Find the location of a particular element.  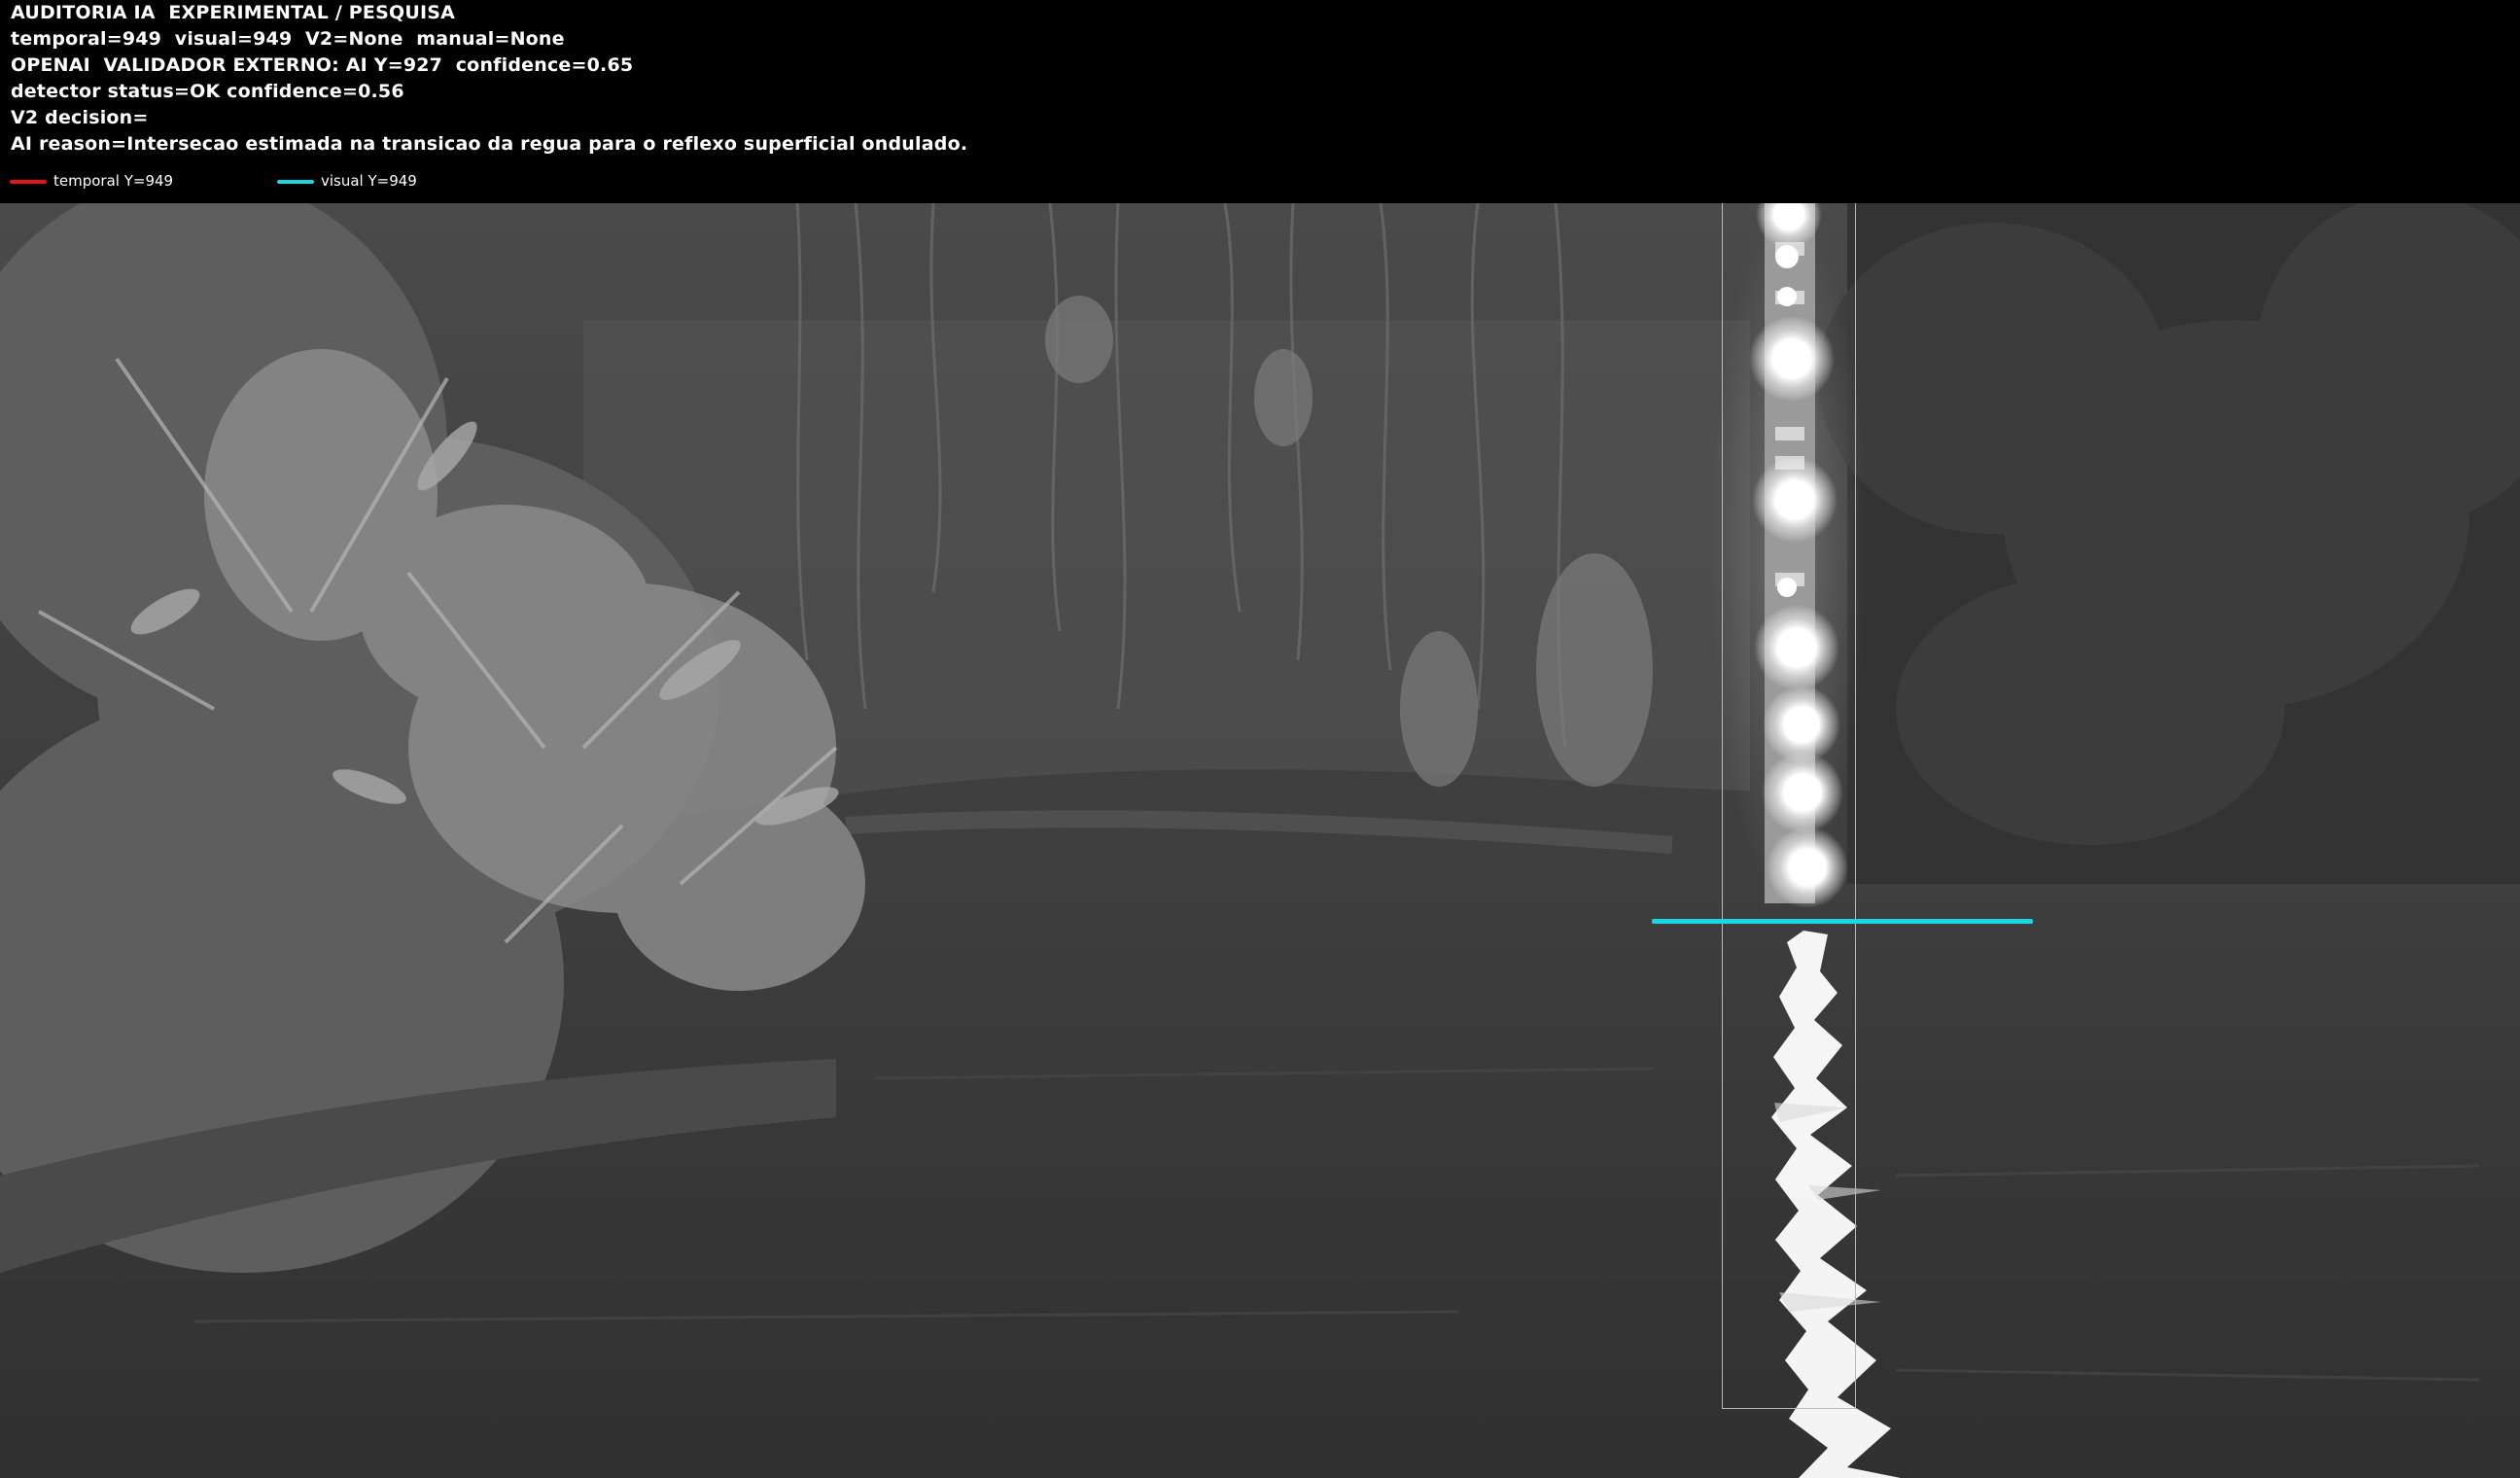

v2-decision-line: V2 decision= is located at coordinates (80, 117).